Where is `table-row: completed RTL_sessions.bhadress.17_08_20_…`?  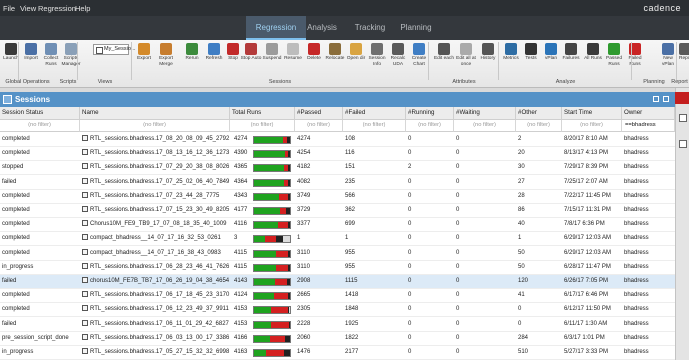
table-row: completed RTL_sessions.bhadress.17_08_20_… is located at coordinates (337, 140).